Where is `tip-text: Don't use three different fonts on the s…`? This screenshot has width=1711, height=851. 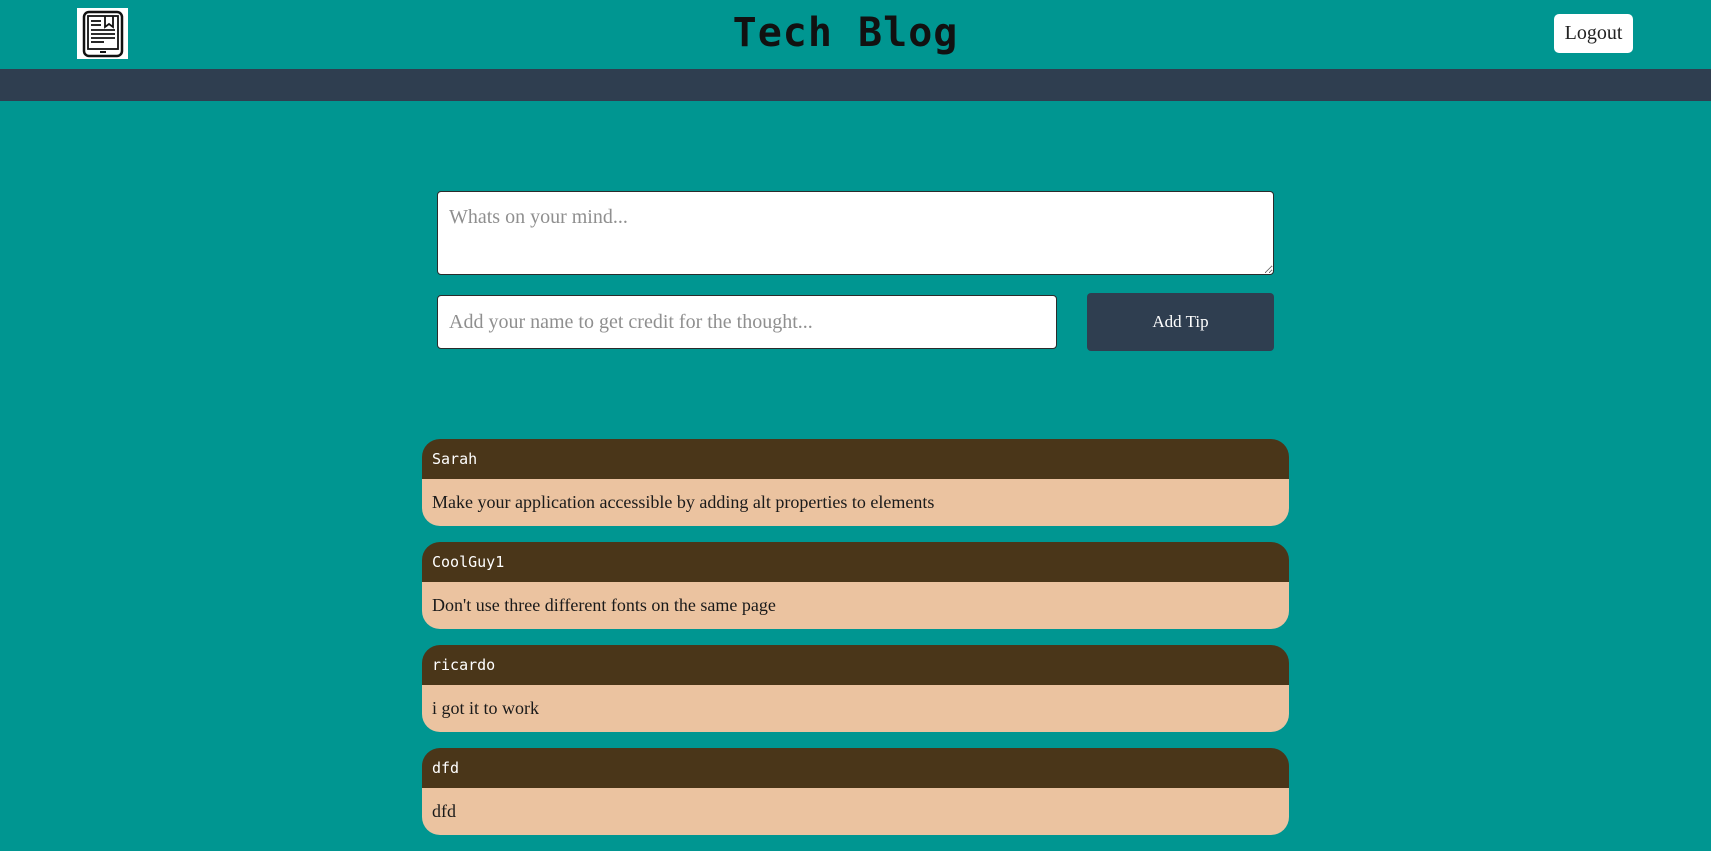
tip-text: Don't use three different fonts on the s… is located at coordinates (855, 605).